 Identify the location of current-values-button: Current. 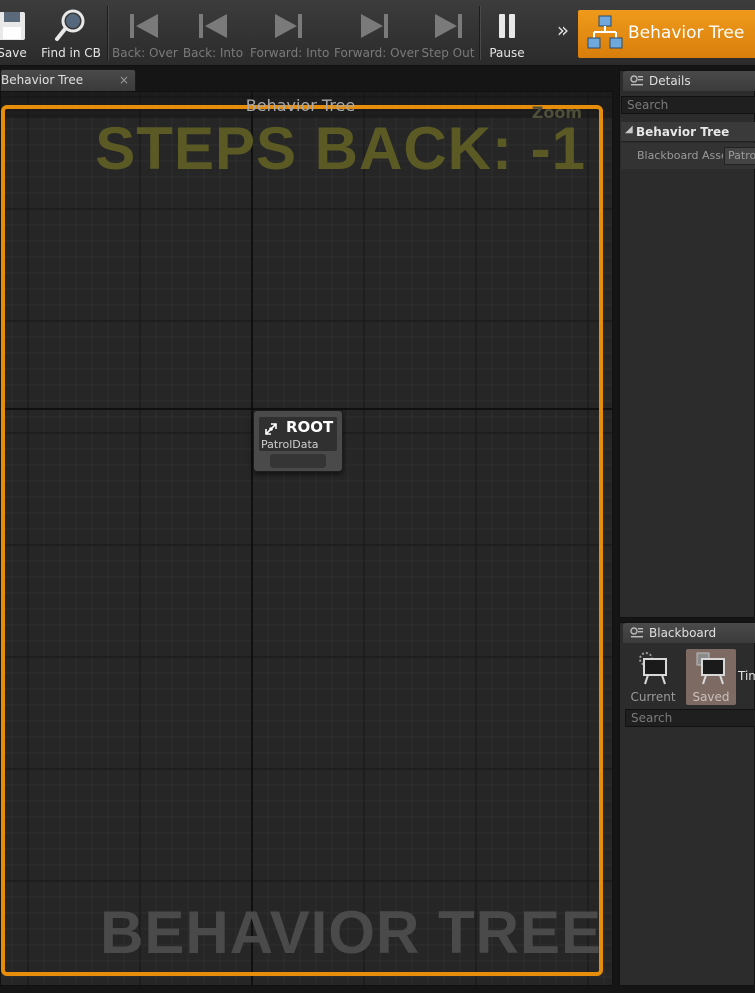
(653, 677).